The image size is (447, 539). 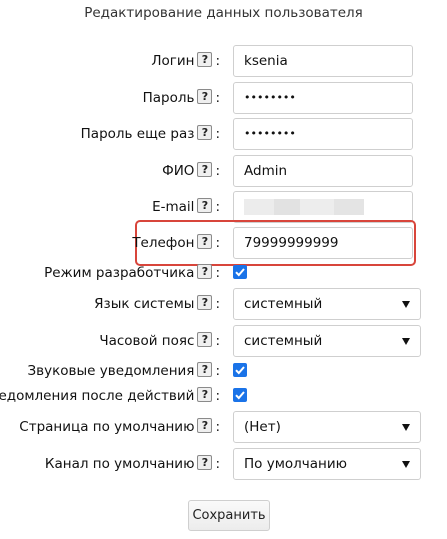 What do you see at coordinates (173, 61) in the screenshot?
I see `login-label-text: Логин` at bounding box center [173, 61].